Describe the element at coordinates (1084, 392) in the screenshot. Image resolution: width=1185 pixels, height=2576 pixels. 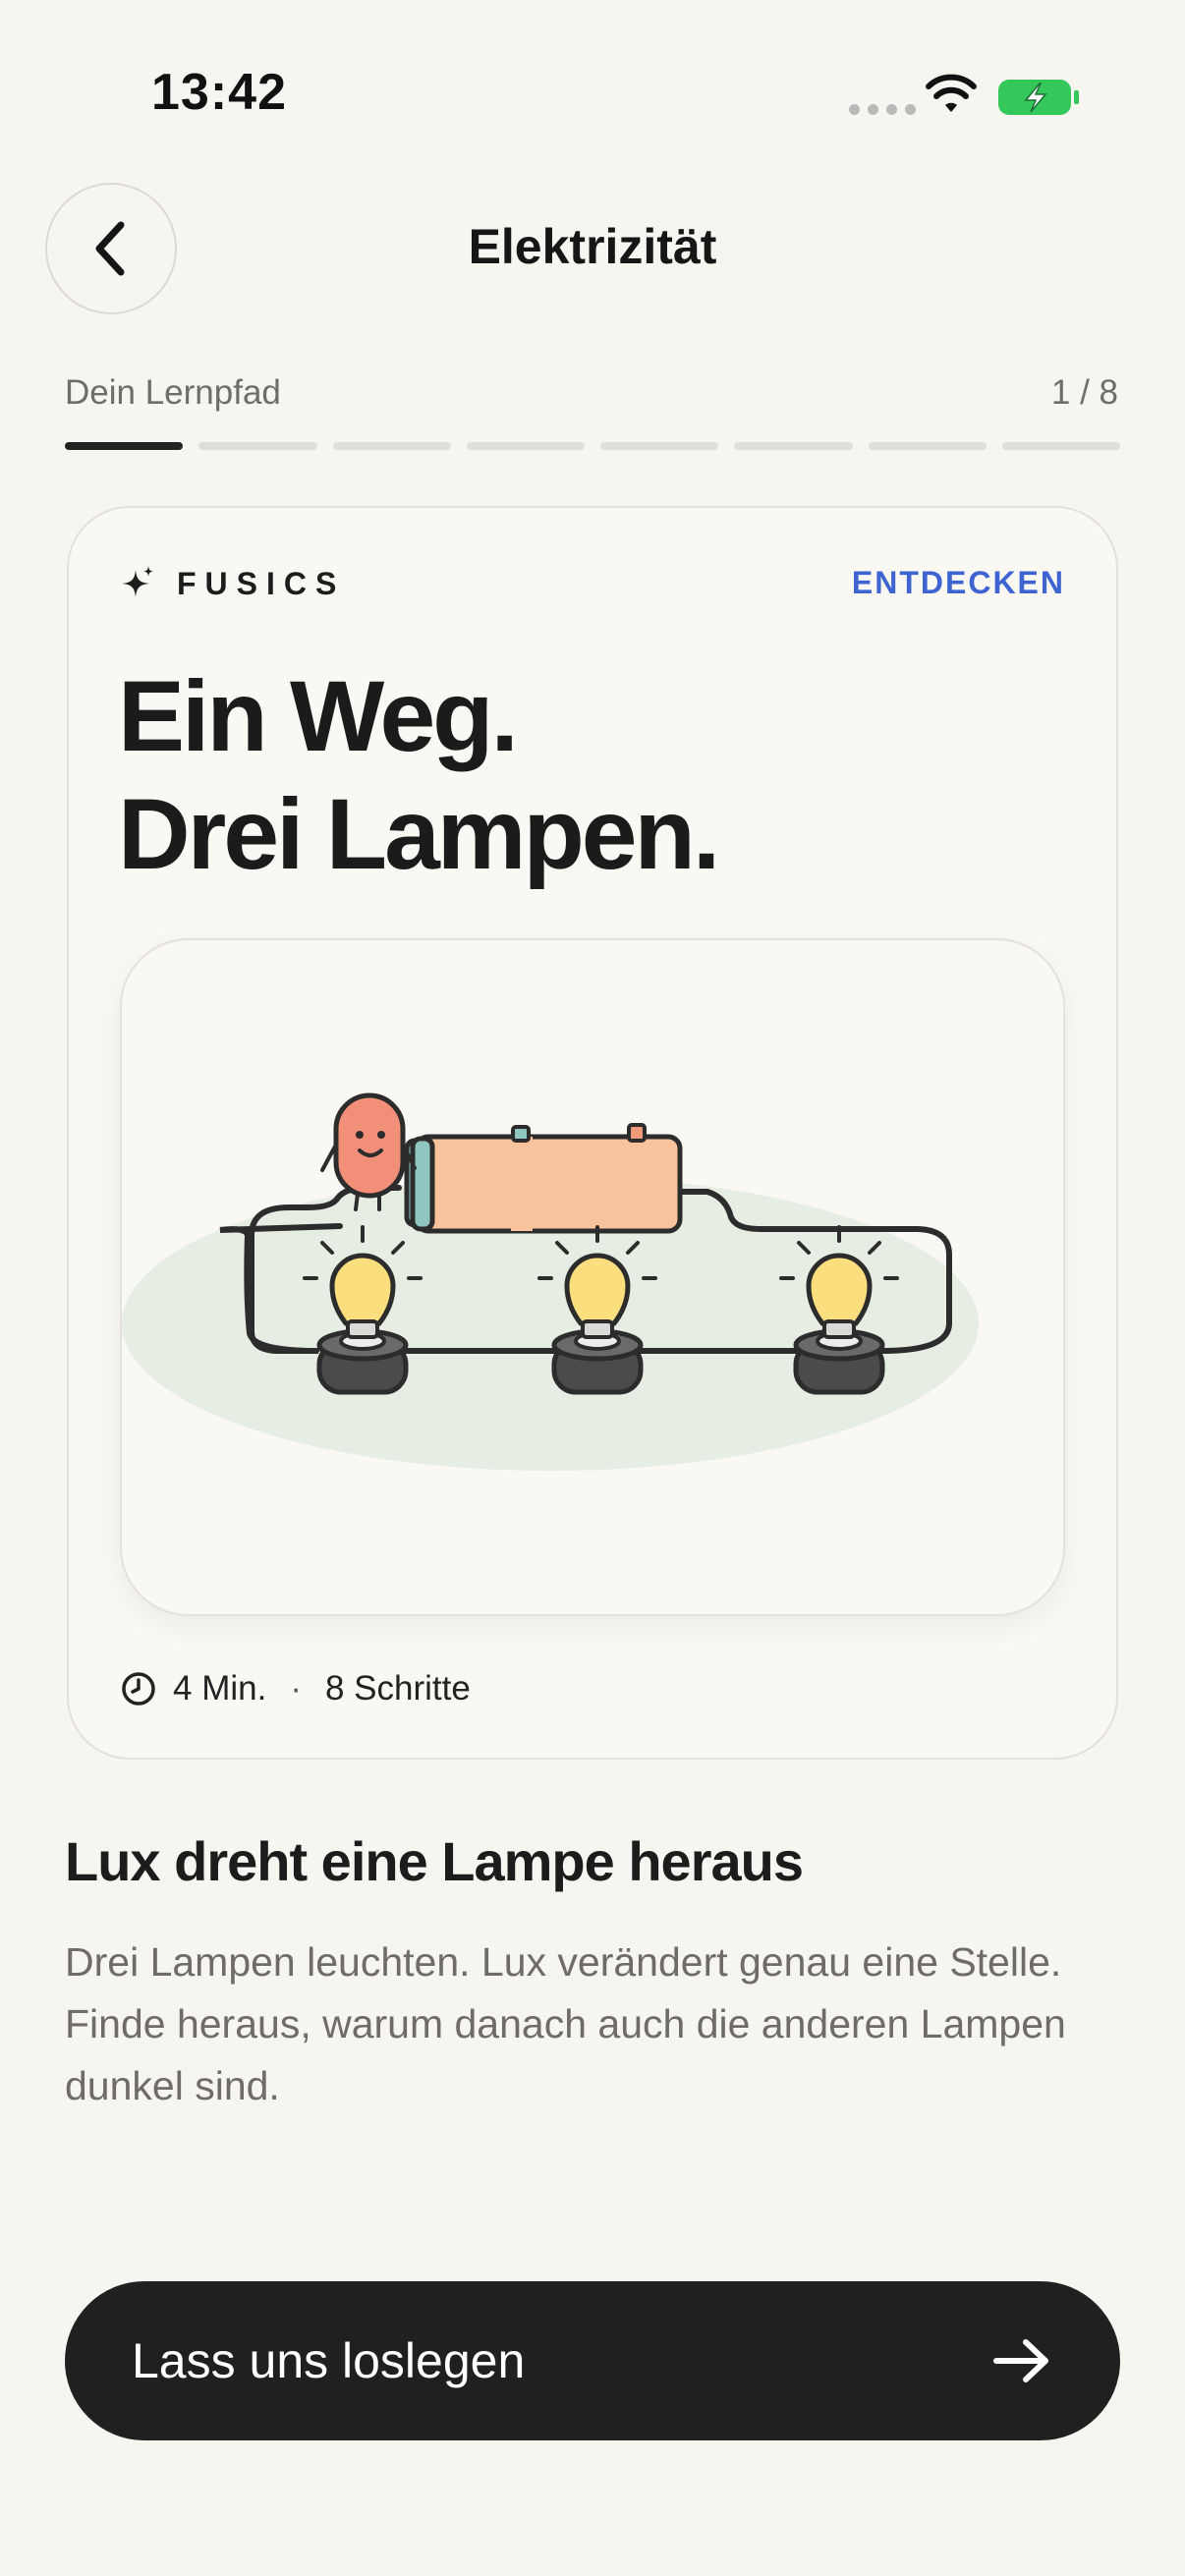
I see `step-counter: 1 / 8` at that location.